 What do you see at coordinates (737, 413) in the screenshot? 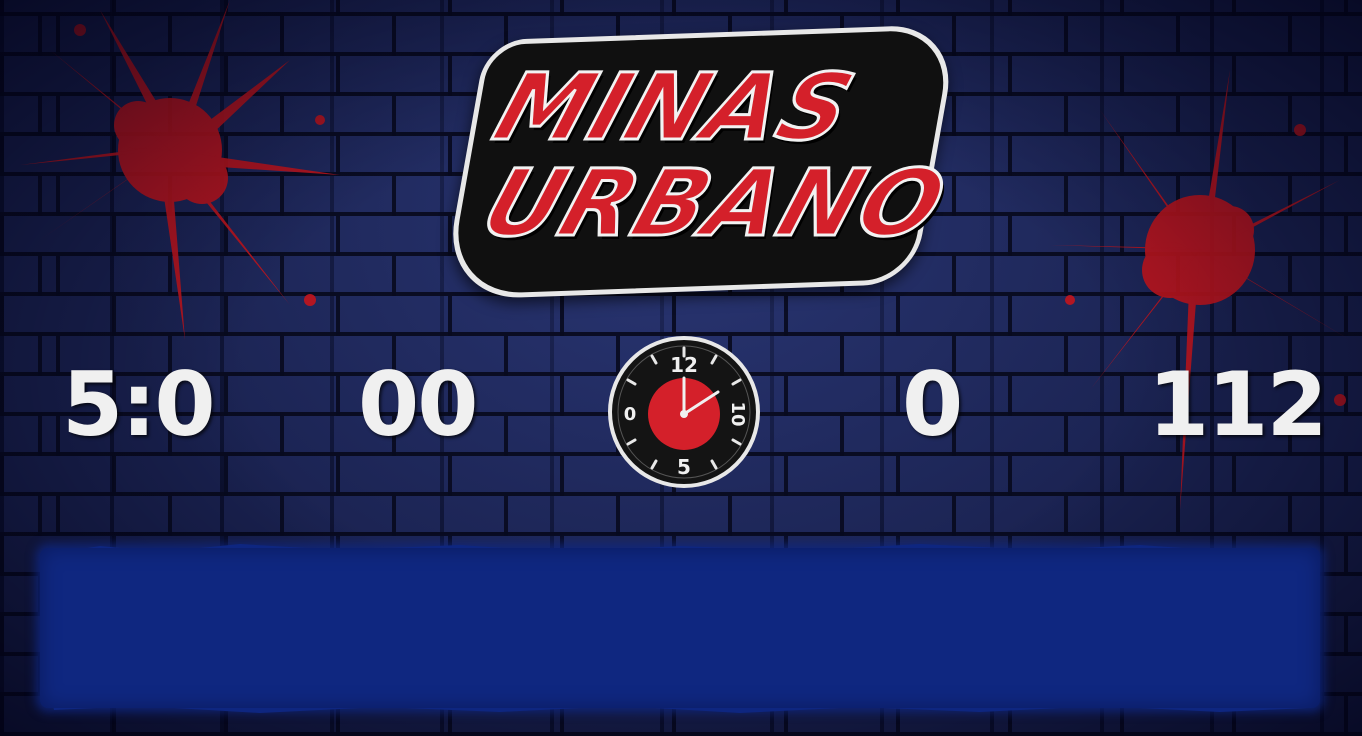
I see `clock-label-right: 10` at bounding box center [737, 413].